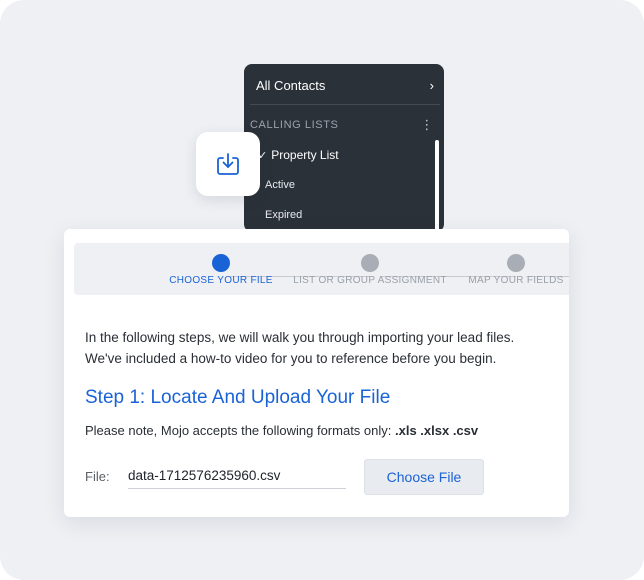 The image size is (644, 580). What do you see at coordinates (237, 476) in the screenshot?
I see `file-name-input` at bounding box center [237, 476].